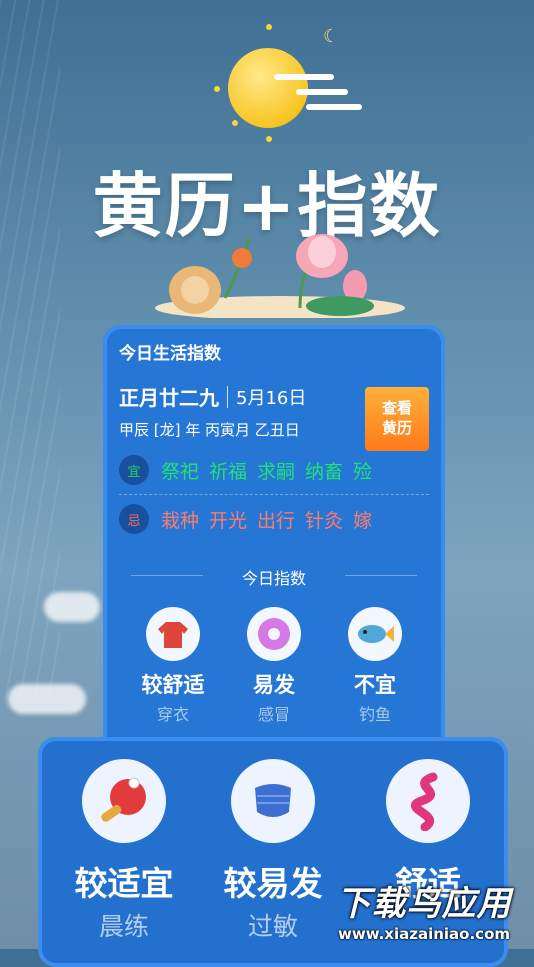 Image resolution: width=534 pixels, height=967 pixels. Describe the element at coordinates (228, 471) in the screenshot. I see `yi-item: 祈福` at that location.